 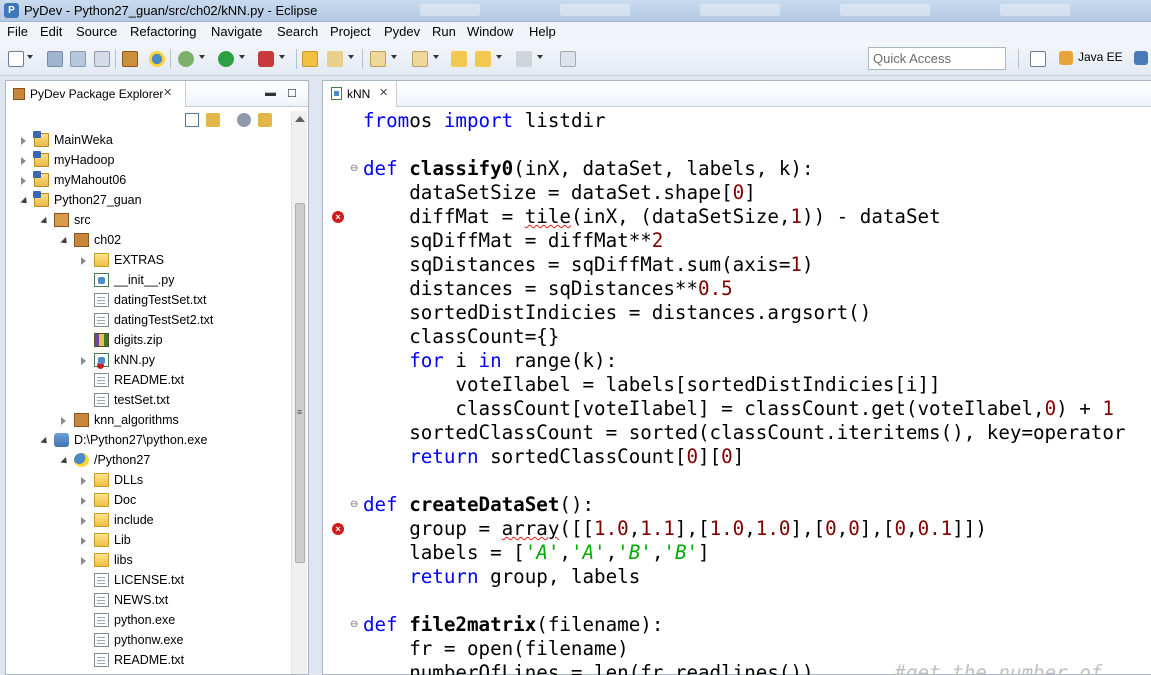 What do you see at coordinates (148, 141) in the screenshot?
I see `tree-item: MainWeka` at bounding box center [148, 141].